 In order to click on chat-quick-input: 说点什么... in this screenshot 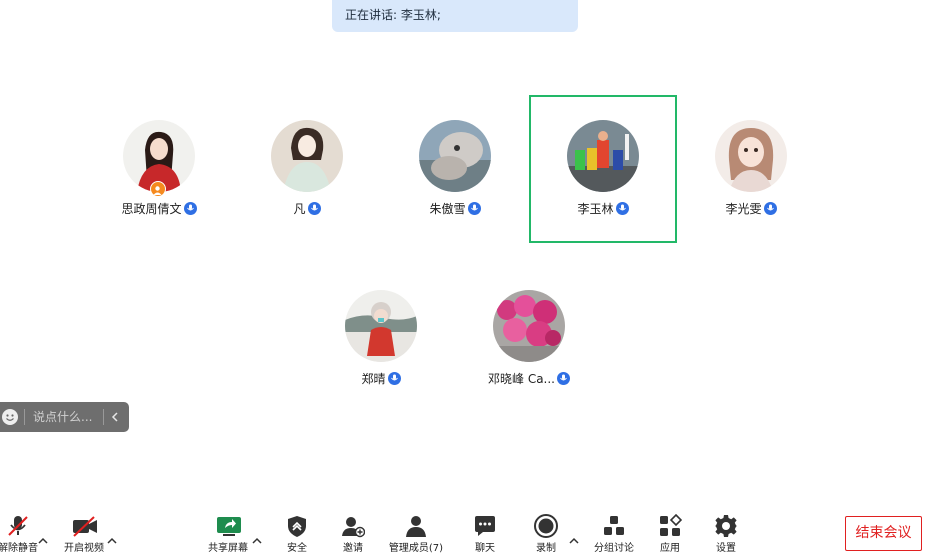, I will do `click(64, 417)`.